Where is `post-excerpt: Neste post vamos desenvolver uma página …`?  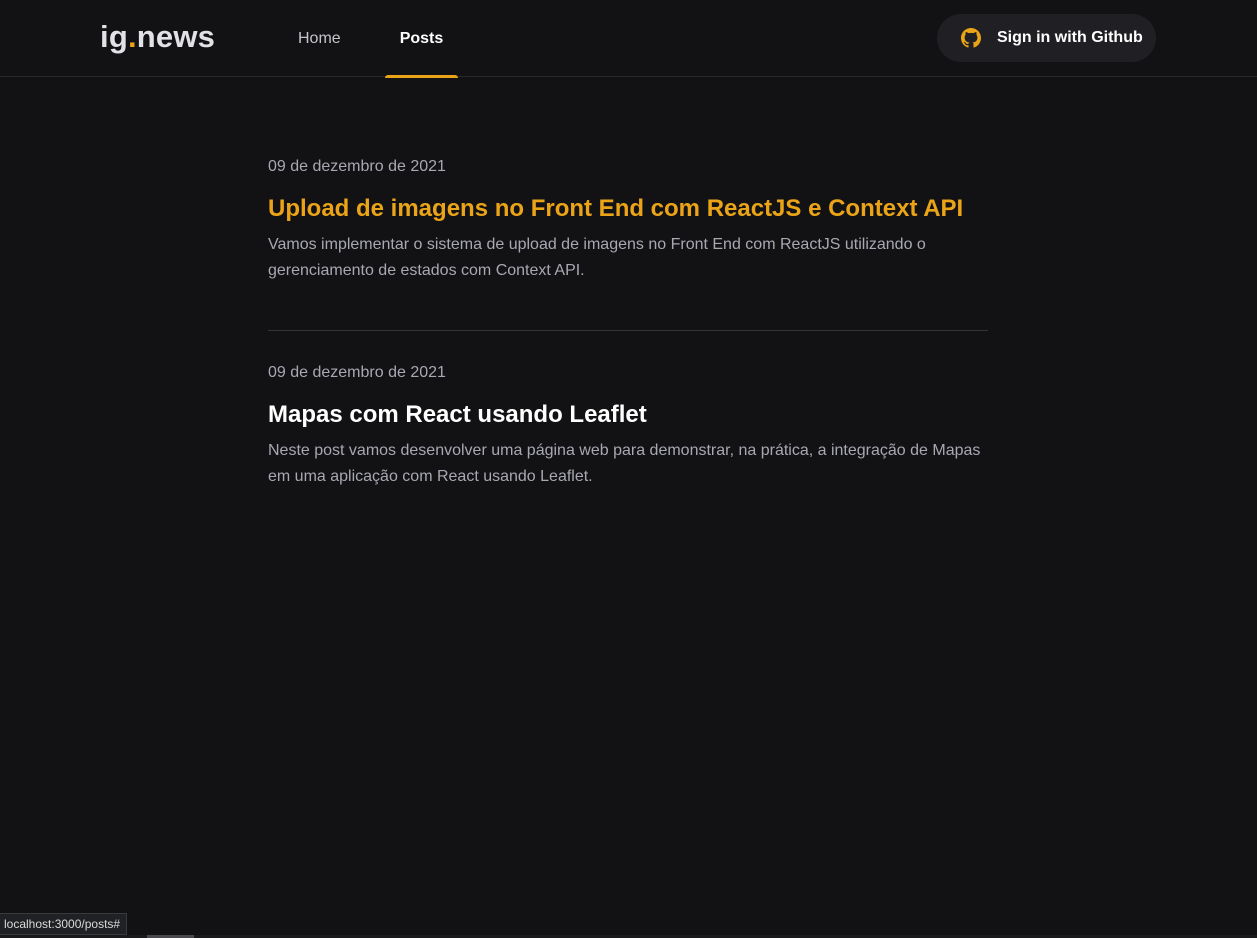
post-excerpt: Neste post vamos desenvolver uma página … is located at coordinates (624, 463).